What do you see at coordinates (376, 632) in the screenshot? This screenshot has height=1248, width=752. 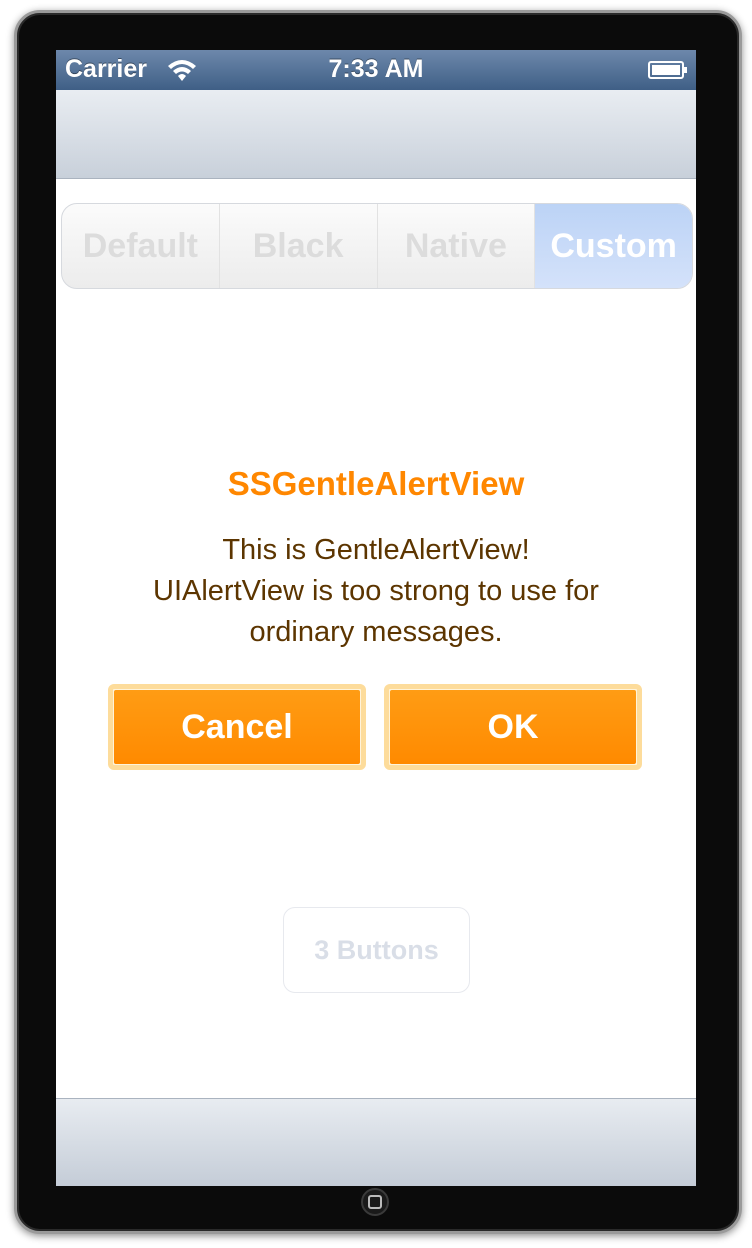 I see `alert-message-line: ordinary messages.` at bounding box center [376, 632].